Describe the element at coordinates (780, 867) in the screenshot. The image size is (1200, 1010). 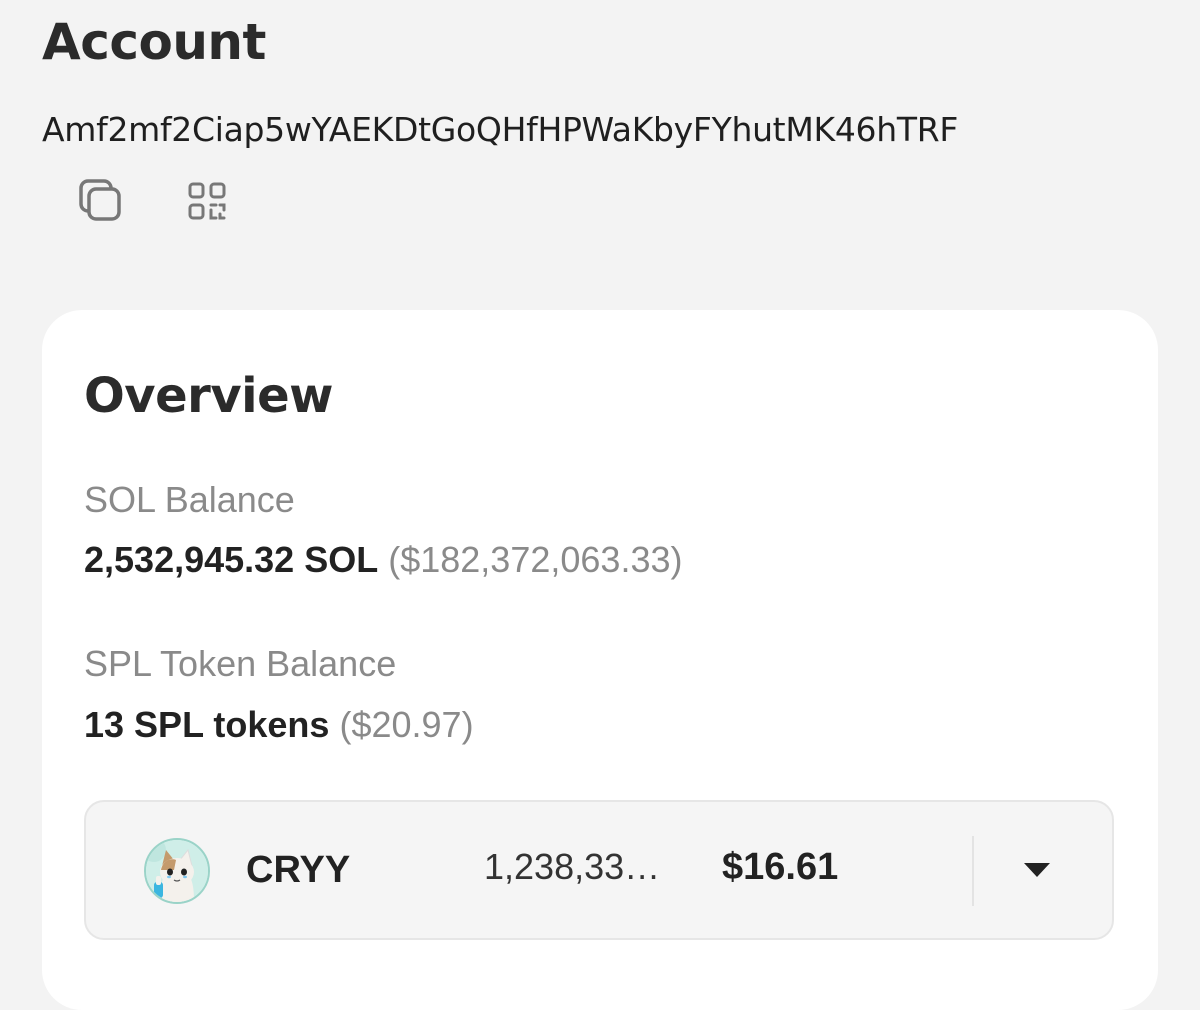
I see `token-usd-value: $16.61` at that location.